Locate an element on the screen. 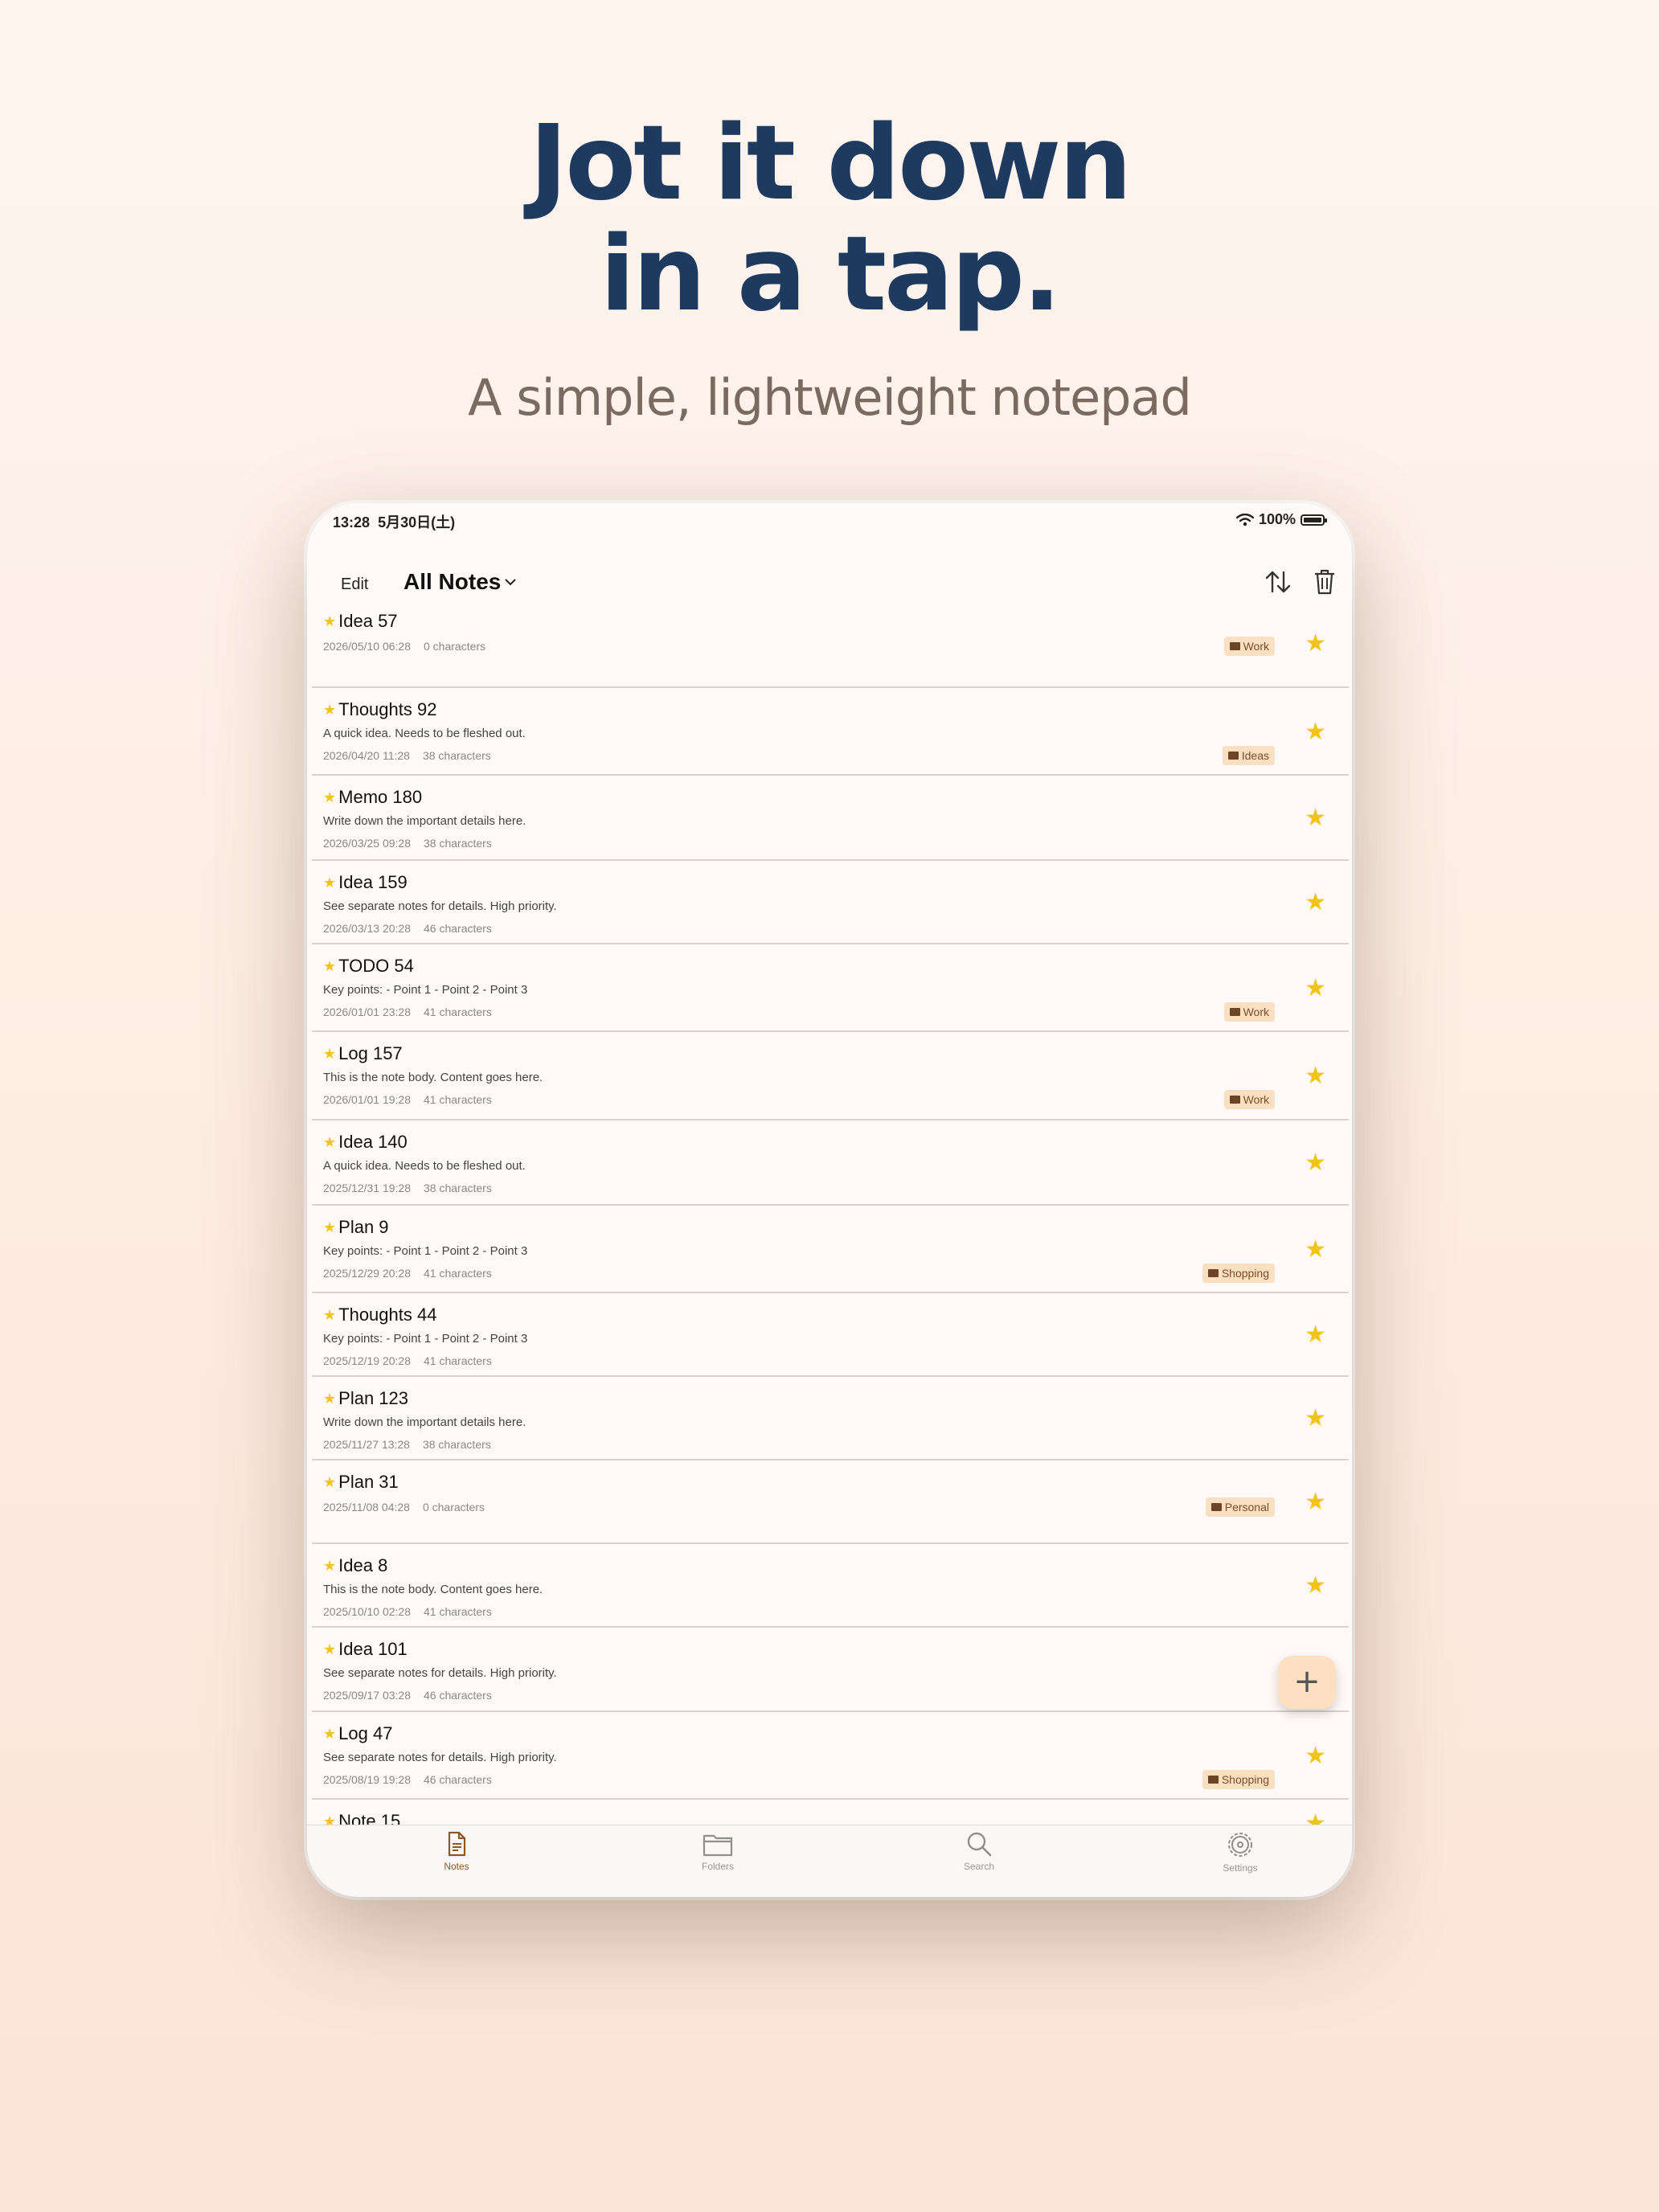  tab-settings: Settings is located at coordinates (1240, 1852).